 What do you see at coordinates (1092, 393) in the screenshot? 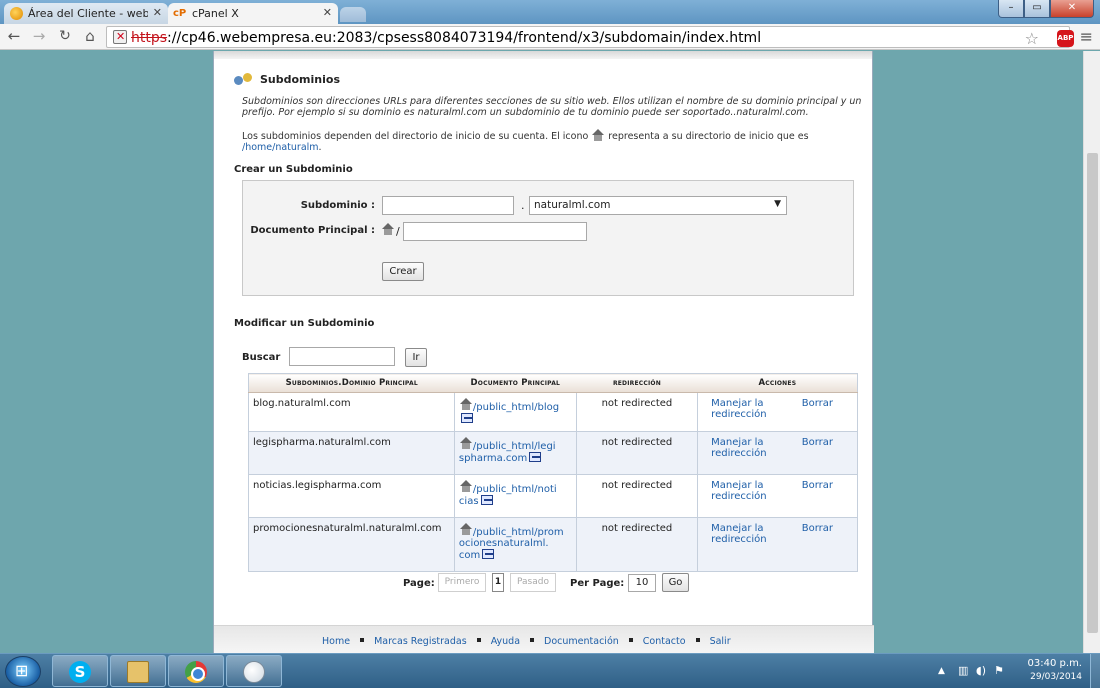
I see `scrollbar-thumb` at bounding box center [1092, 393].